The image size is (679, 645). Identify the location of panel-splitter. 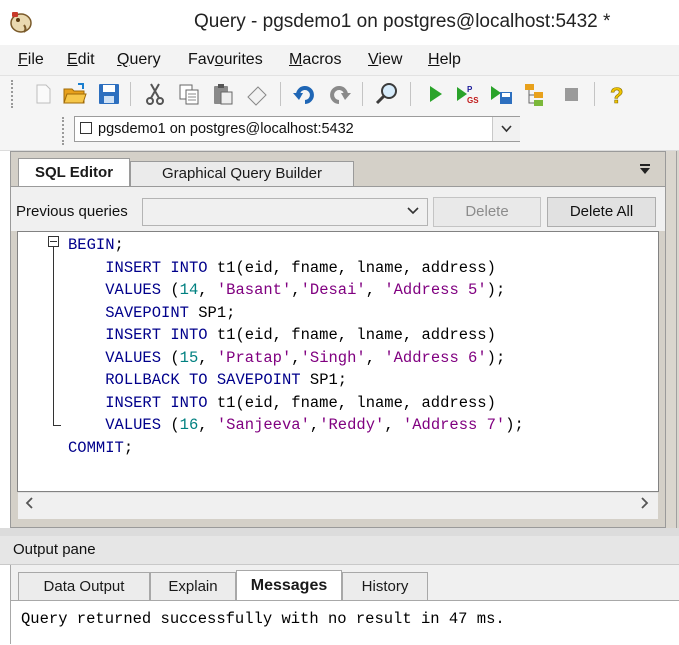
(672, 339).